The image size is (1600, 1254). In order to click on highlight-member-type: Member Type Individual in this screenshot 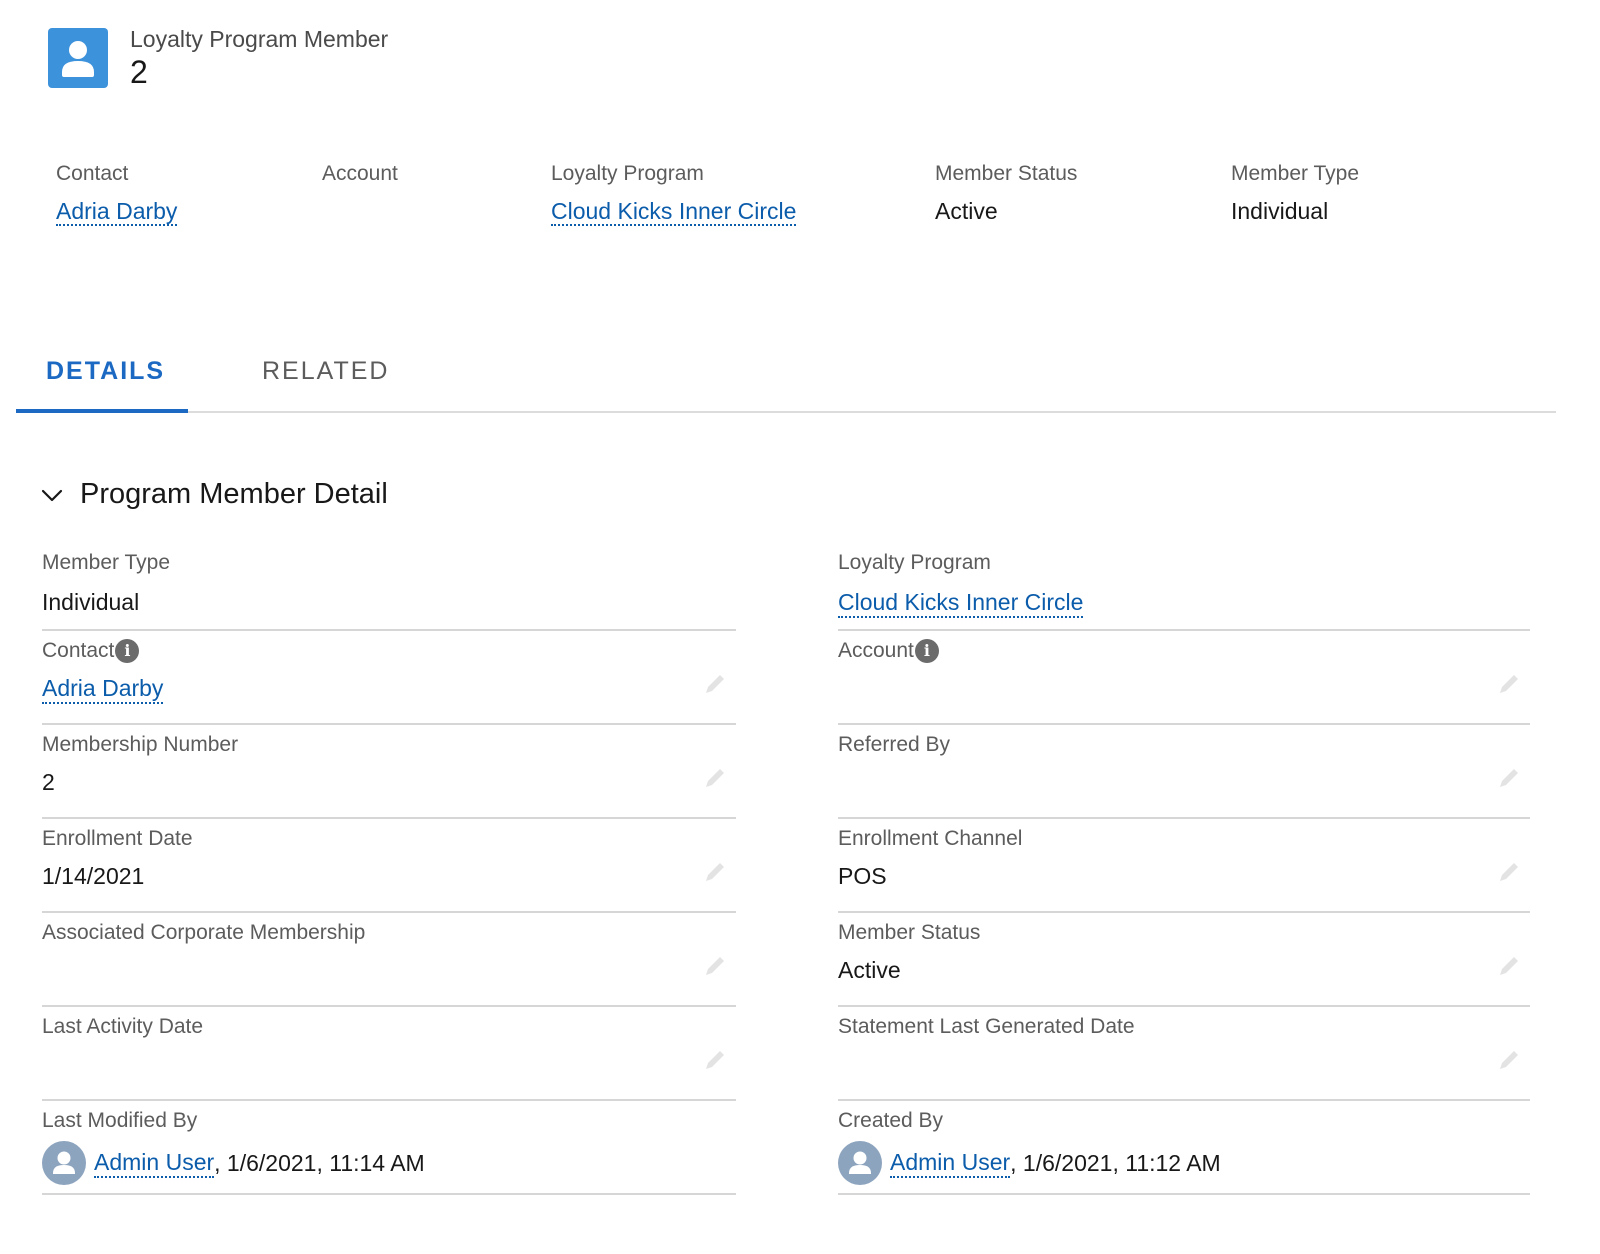, I will do `click(1295, 193)`.